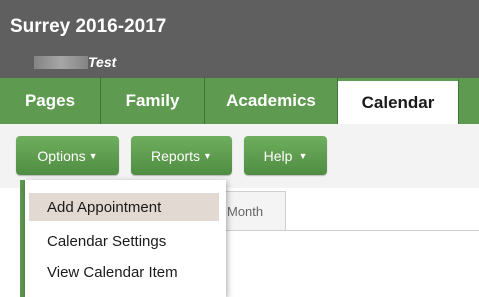  I want to click on tab-family: Family, so click(153, 101).